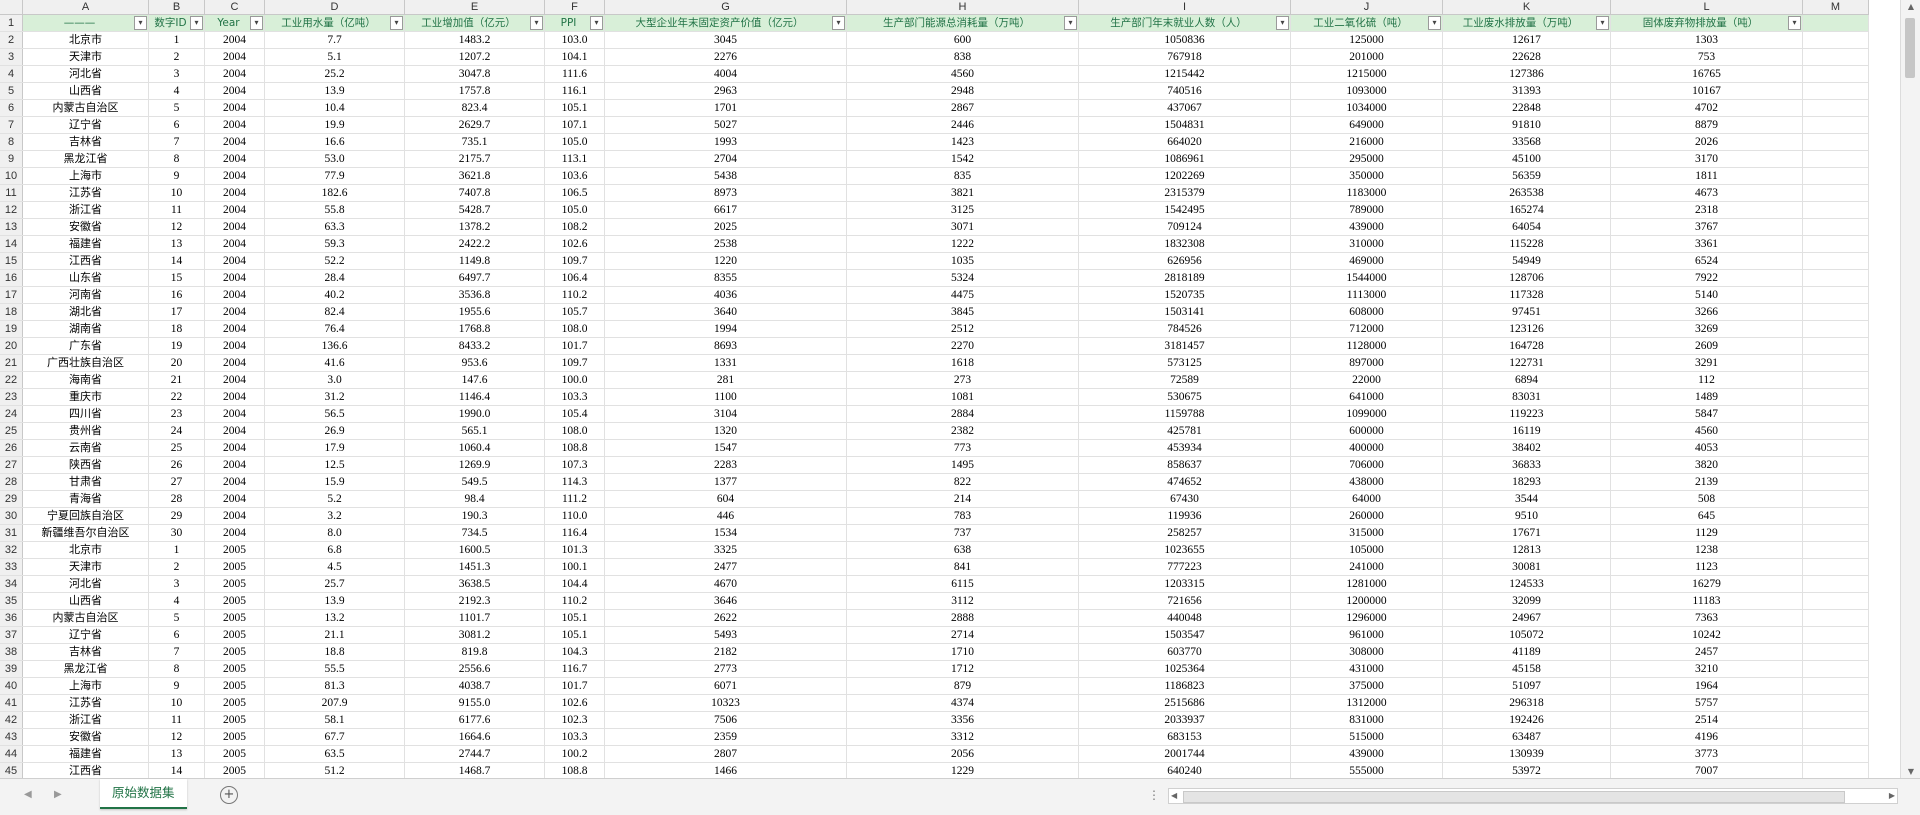 This screenshot has width=1920, height=815. What do you see at coordinates (962, 346) in the screenshot?
I see `cell: 2270` at bounding box center [962, 346].